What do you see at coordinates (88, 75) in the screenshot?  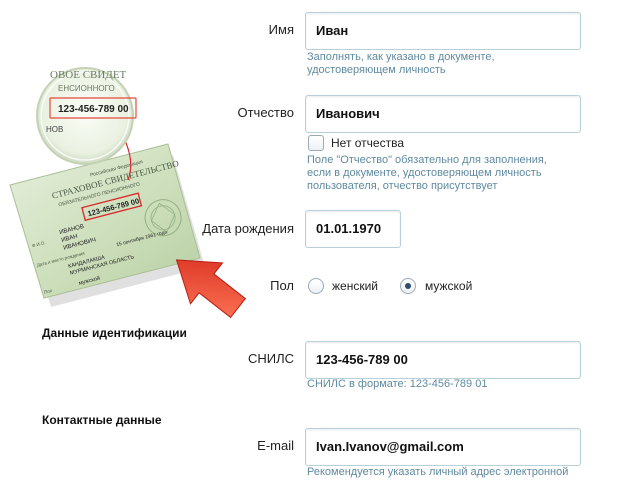 I see `magnified-line1: ОВОЕ СВИДЕТ` at bounding box center [88, 75].